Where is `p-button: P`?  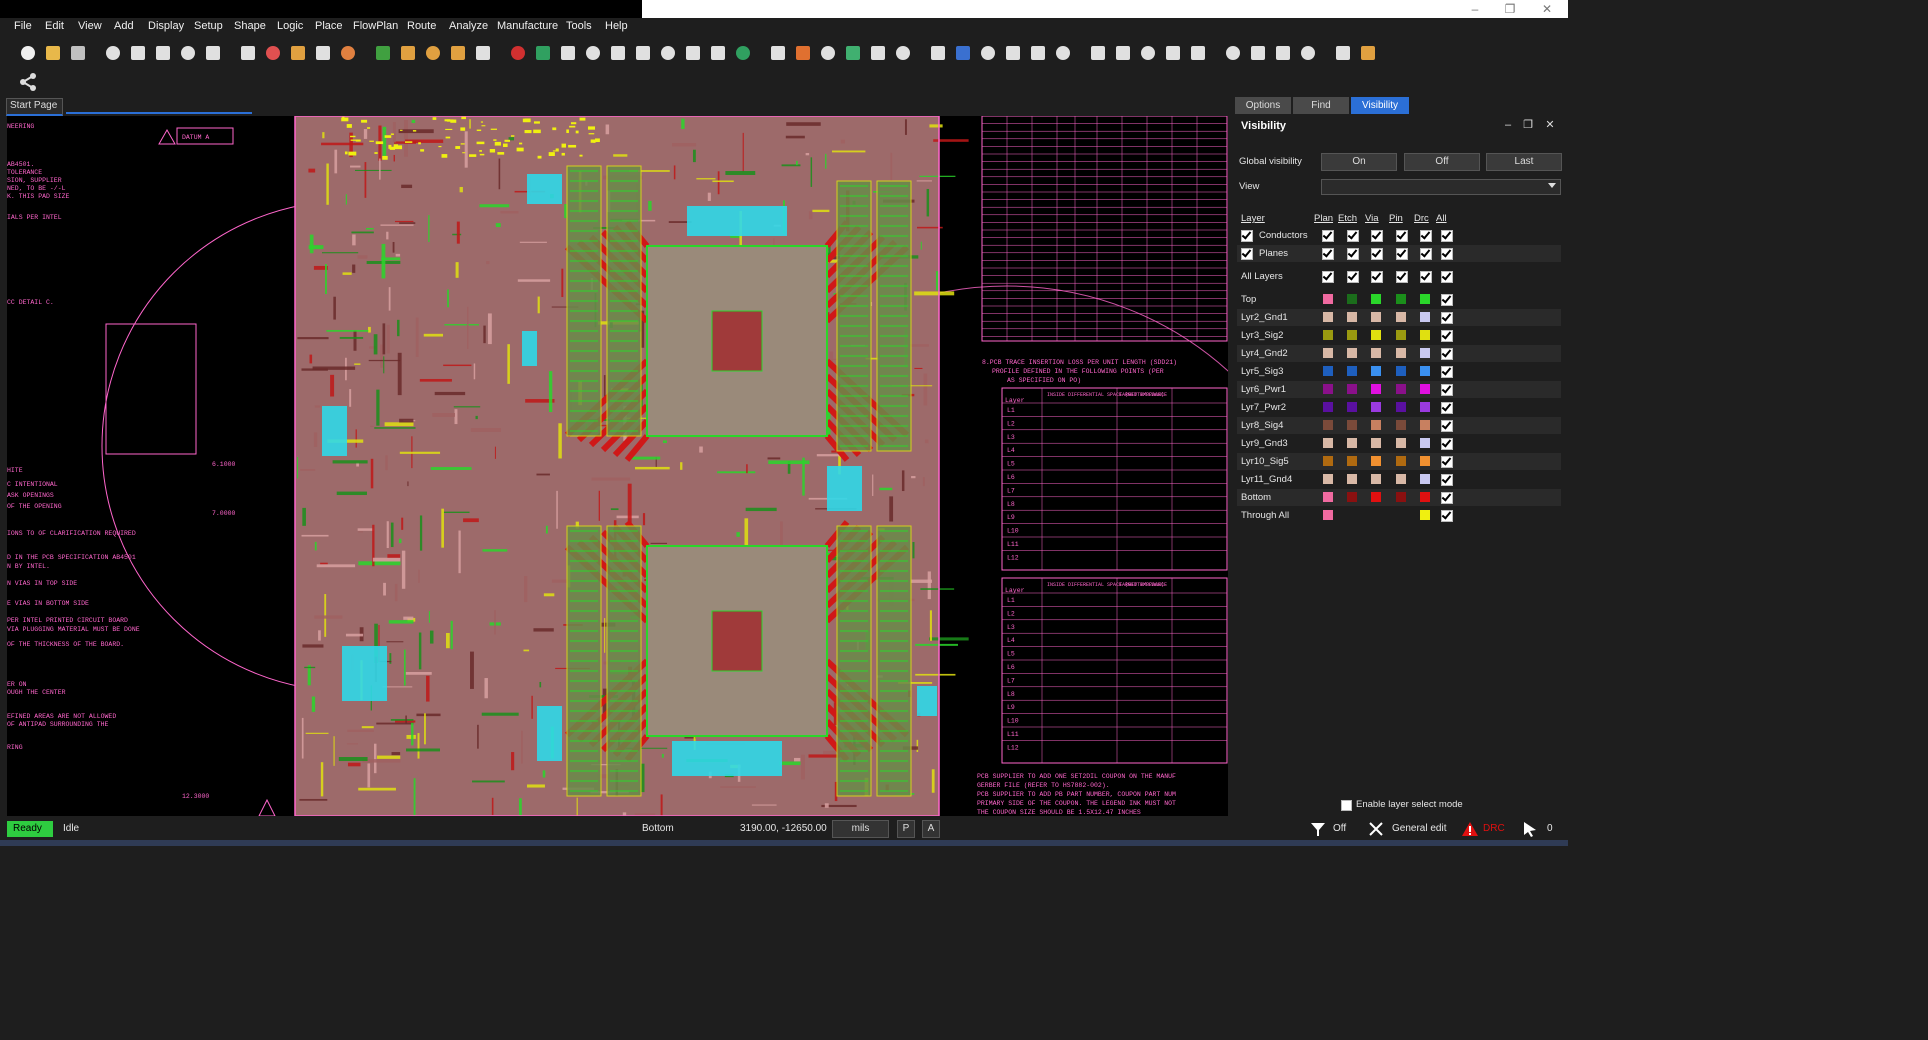
p-button: P is located at coordinates (906, 829).